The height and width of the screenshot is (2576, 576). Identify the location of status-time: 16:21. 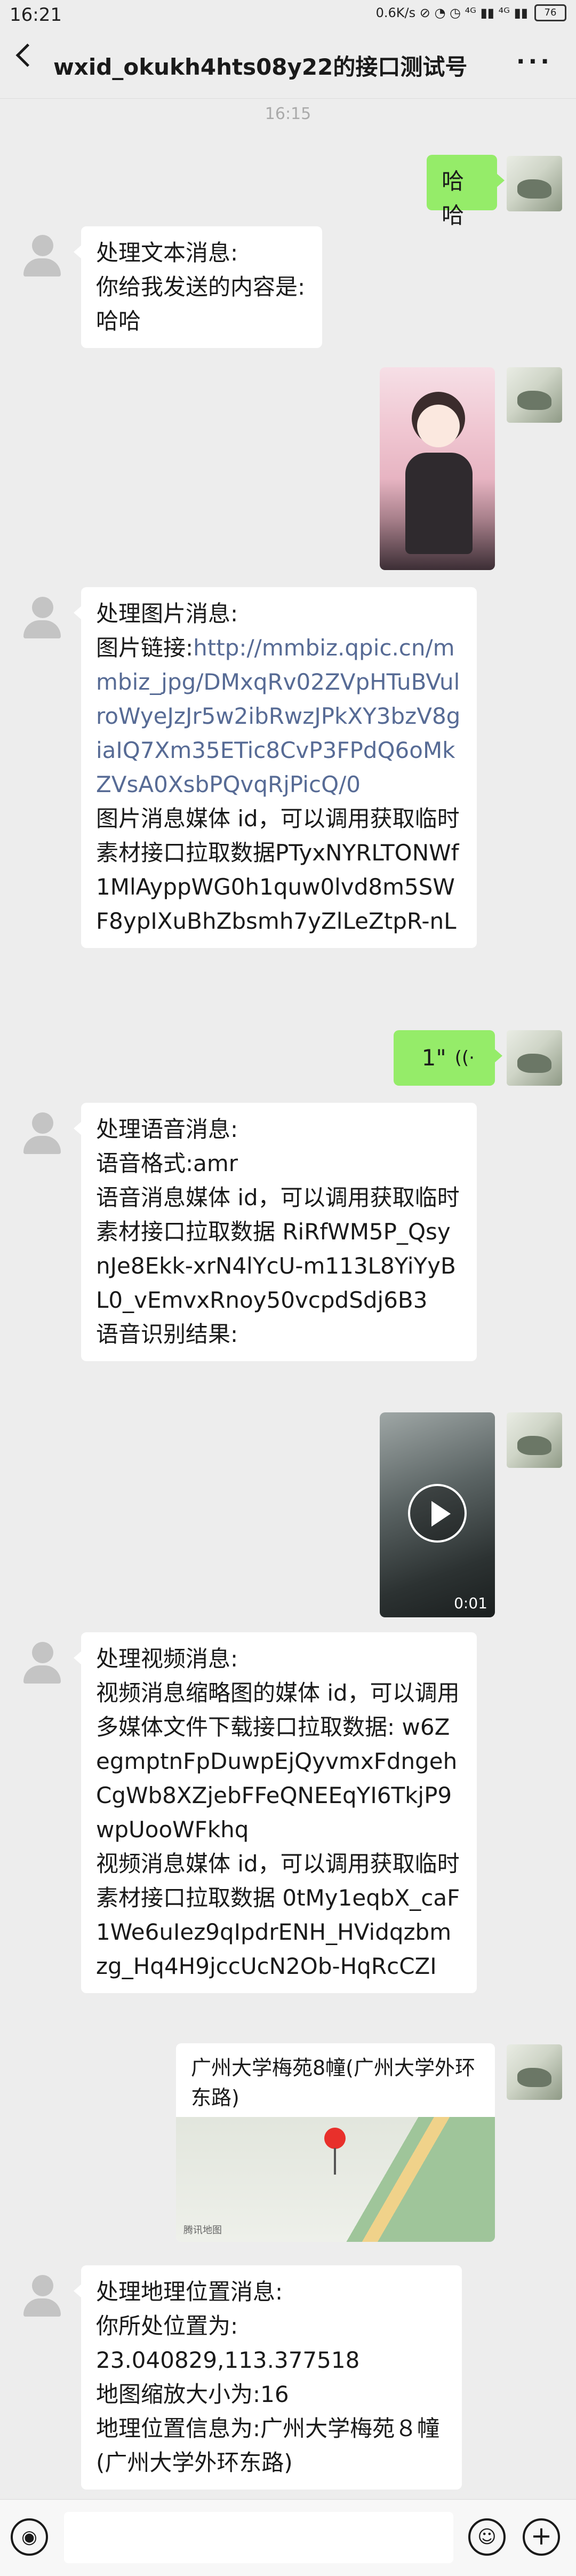
(36, 15).